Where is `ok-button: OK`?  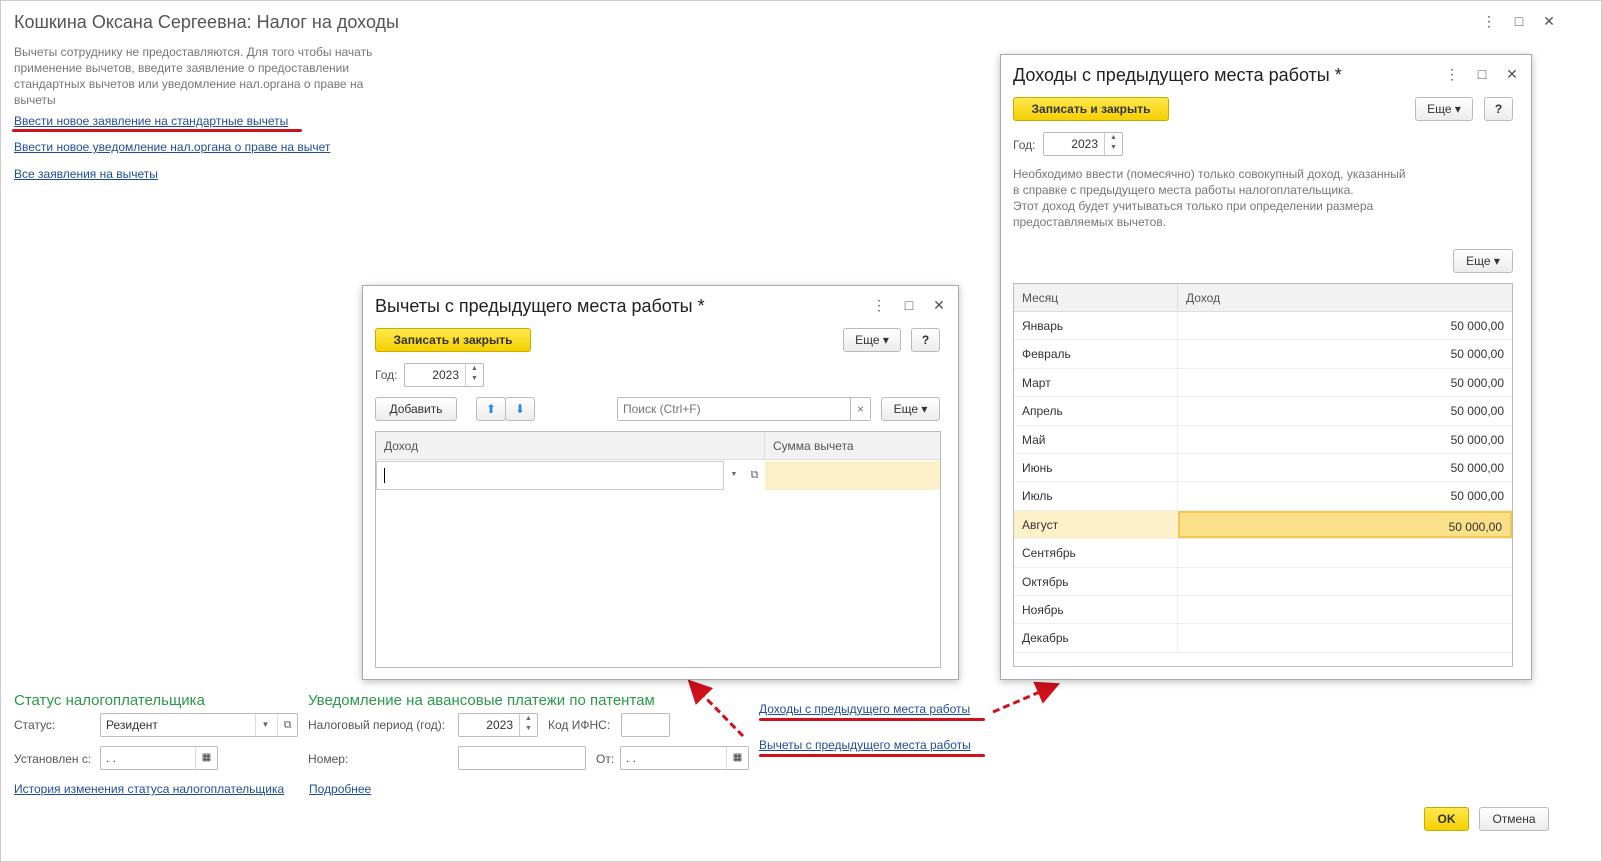
ok-button: OK is located at coordinates (1446, 819).